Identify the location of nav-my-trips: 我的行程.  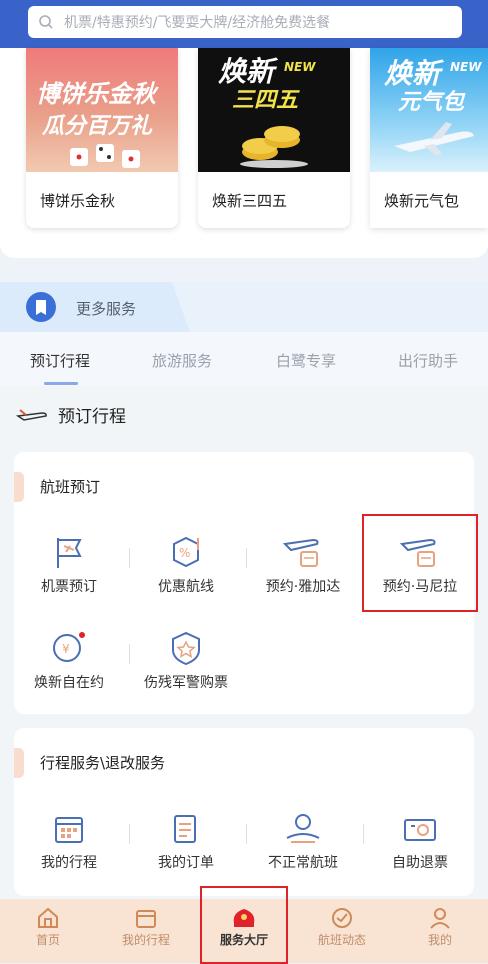
(146, 926).